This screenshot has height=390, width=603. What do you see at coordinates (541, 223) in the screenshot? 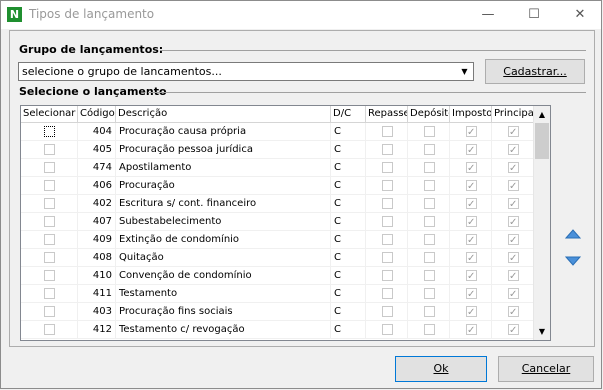
I see `vertical-scrollbar: ▲ ▼` at bounding box center [541, 223].